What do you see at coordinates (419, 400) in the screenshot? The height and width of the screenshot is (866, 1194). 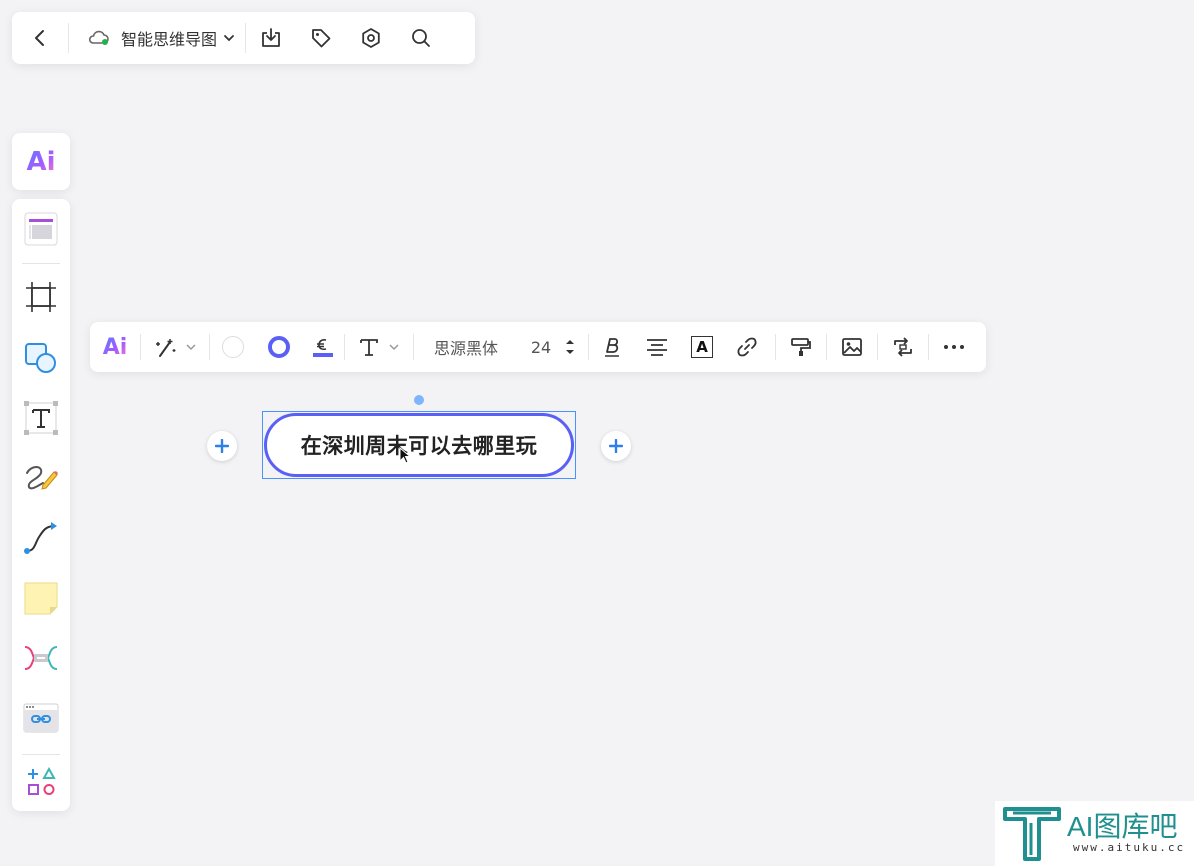 I see `node-top-handle` at bounding box center [419, 400].